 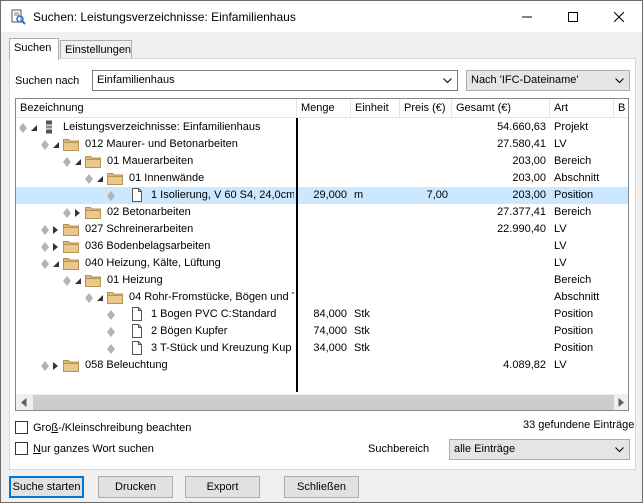 I want to click on table-row: 01 Heizung Bereich, so click(x=322, y=280).